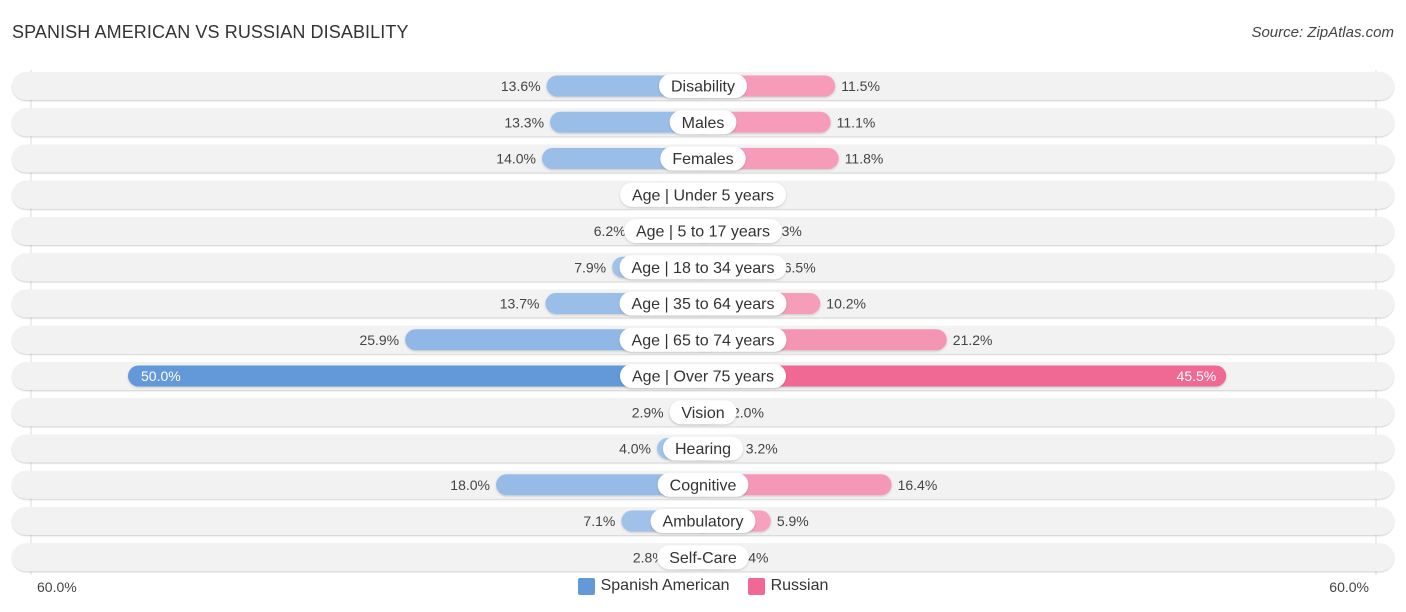 The image size is (1406, 612). Describe the element at coordinates (856, 122) in the screenshot. I see `value-label-russian: 11.1%` at that location.